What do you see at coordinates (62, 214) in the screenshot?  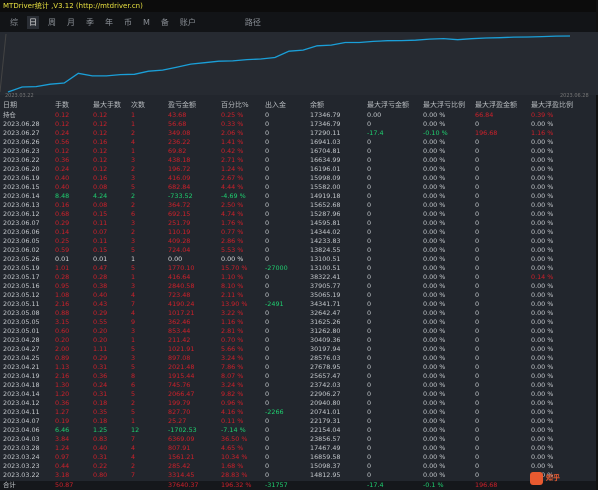 I see `cell-lots: 0.68` at bounding box center [62, 214].